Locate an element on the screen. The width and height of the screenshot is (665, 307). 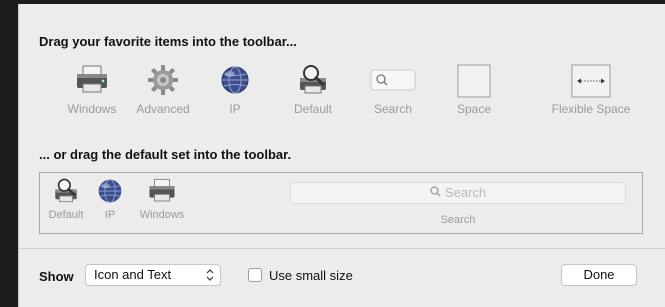
palette-item-label: Default is located at coordinates (313, 109).